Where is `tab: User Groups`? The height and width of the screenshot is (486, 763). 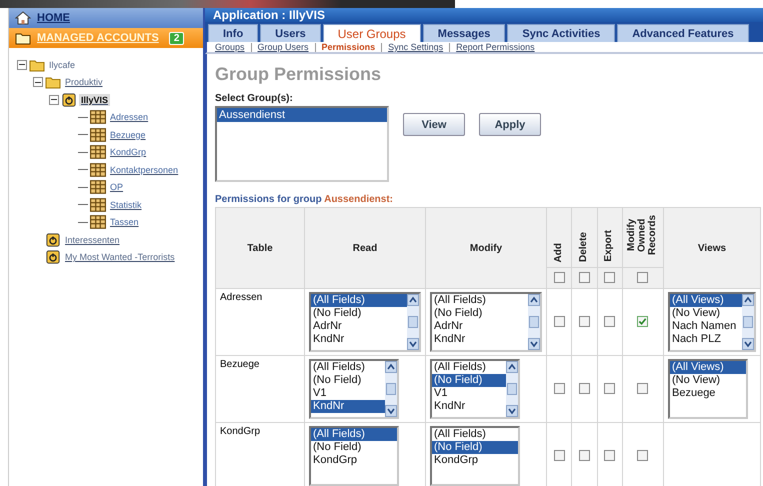
tab: User Groups is located at coordinates (371, 33).